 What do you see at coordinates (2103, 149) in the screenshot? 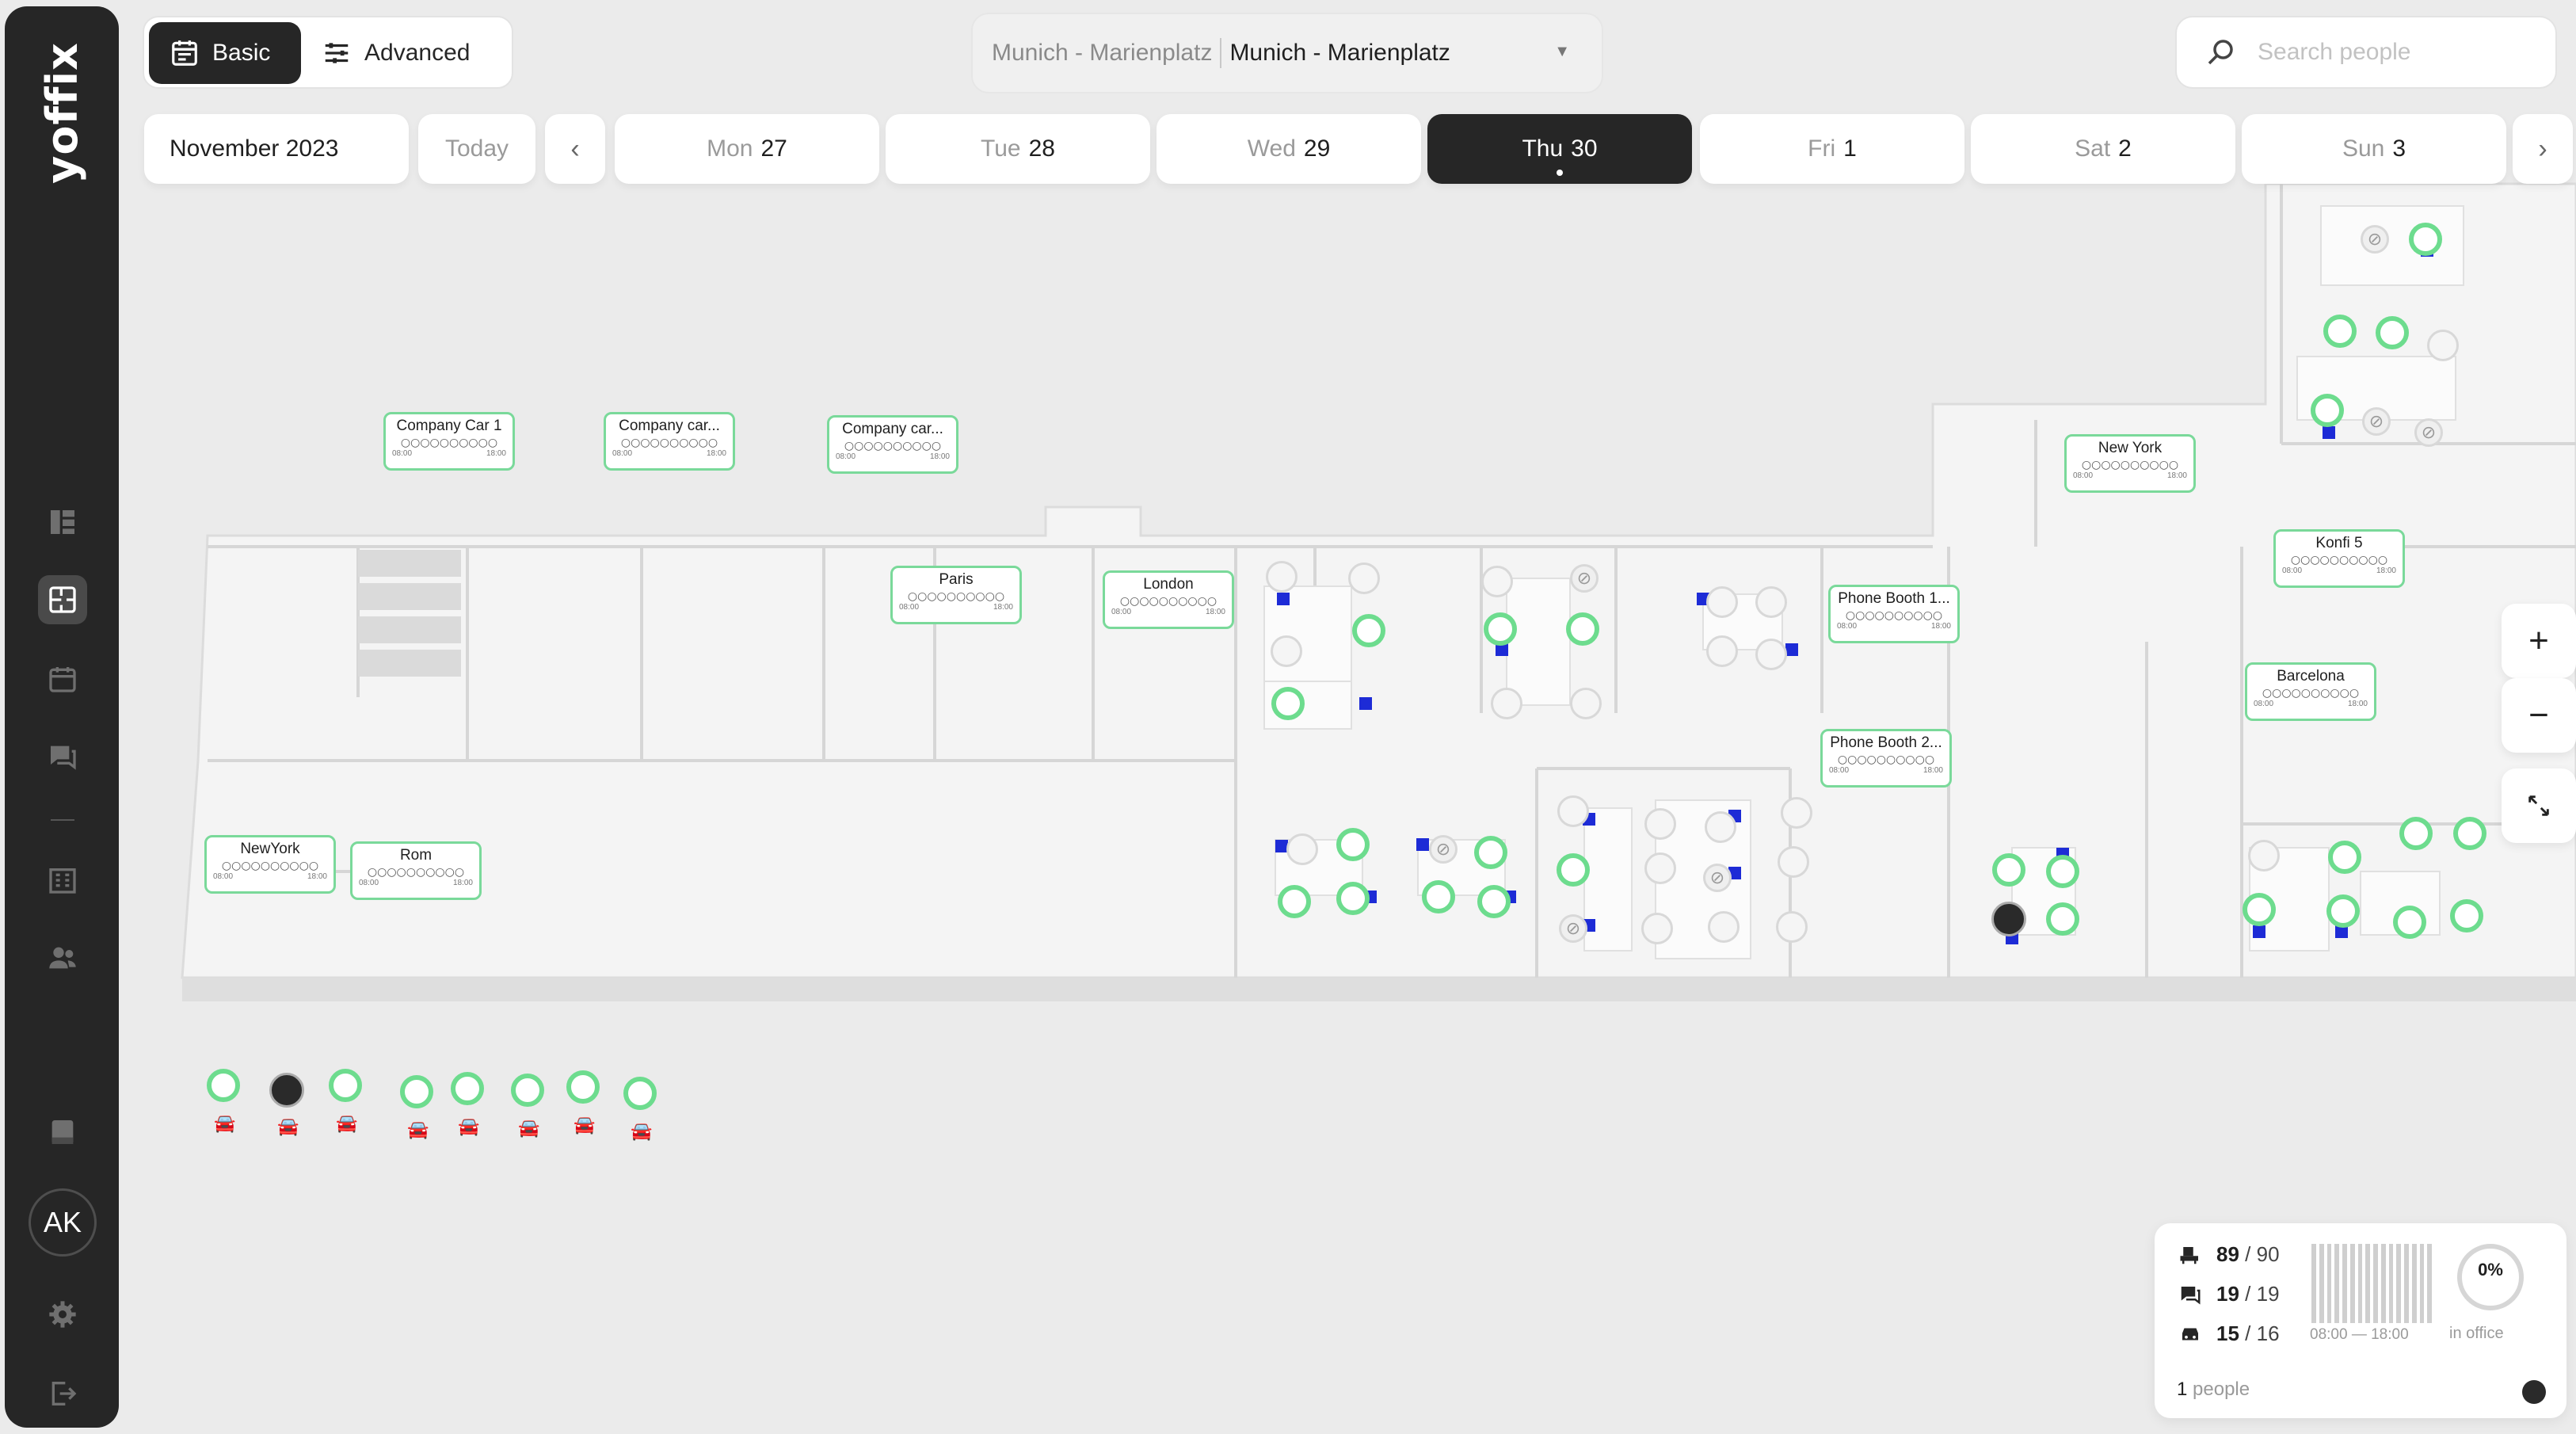
I see `day-sat: Sat 2` at bounding box center [2103, 149].